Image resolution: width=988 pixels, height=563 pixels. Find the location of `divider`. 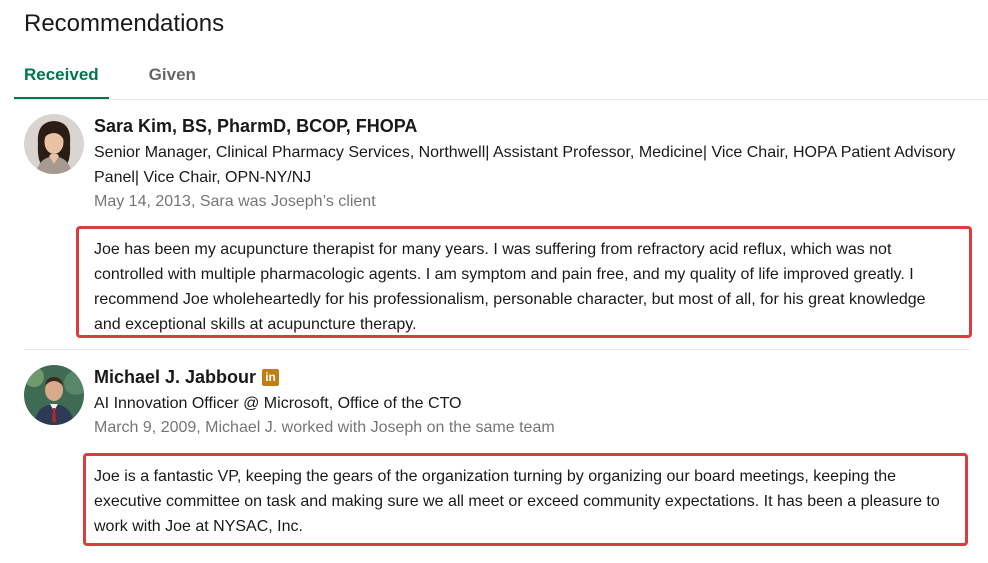

divider is located at coordinates (497, 349).